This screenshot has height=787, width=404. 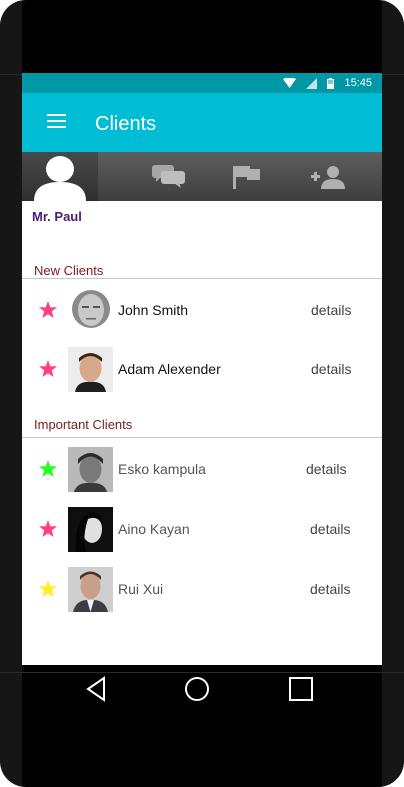 I want to click on phone-bezel-left, so click(x=11, y=393).